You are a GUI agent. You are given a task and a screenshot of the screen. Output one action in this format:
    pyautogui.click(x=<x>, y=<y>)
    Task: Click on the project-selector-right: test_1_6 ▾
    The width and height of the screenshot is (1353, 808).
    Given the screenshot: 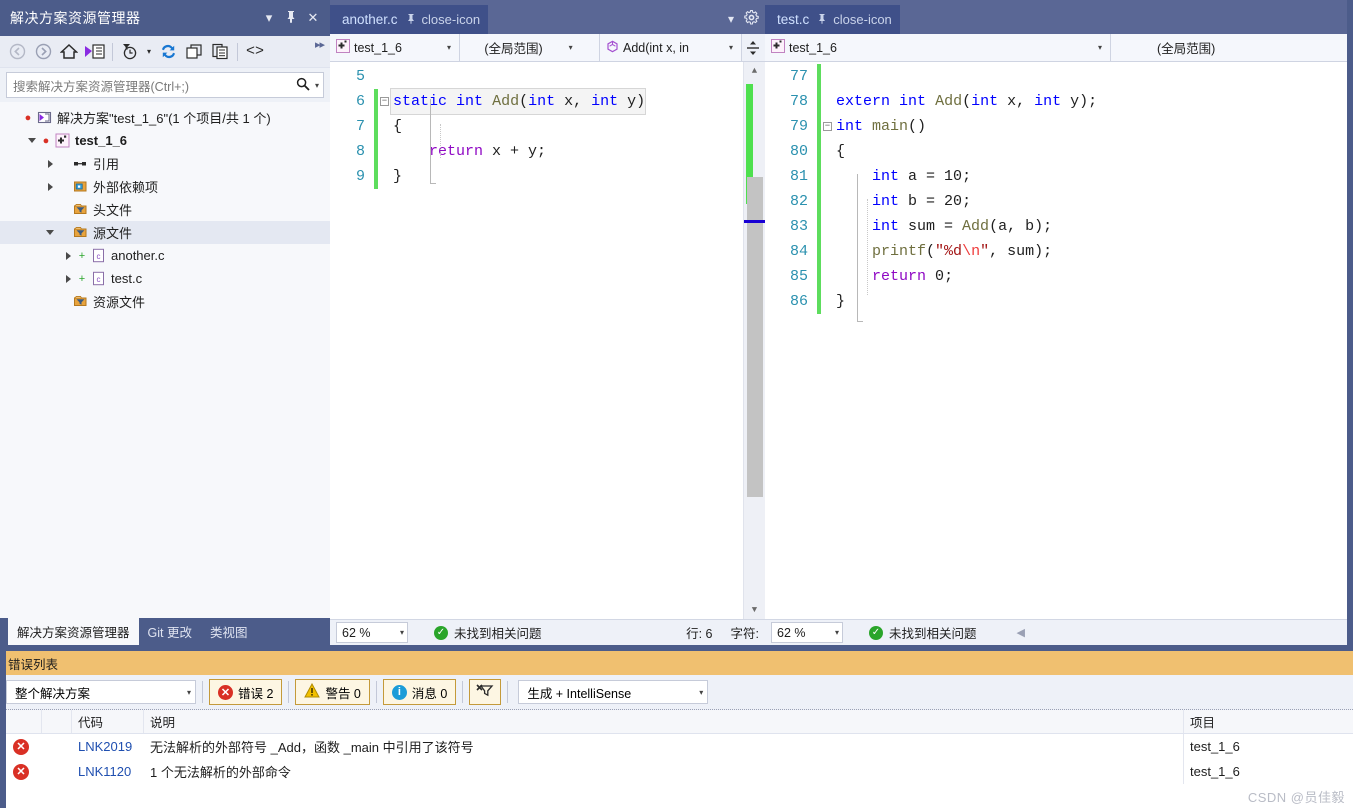 What is the action you would take?
    pyautogui.click(x=938, y=47)
    